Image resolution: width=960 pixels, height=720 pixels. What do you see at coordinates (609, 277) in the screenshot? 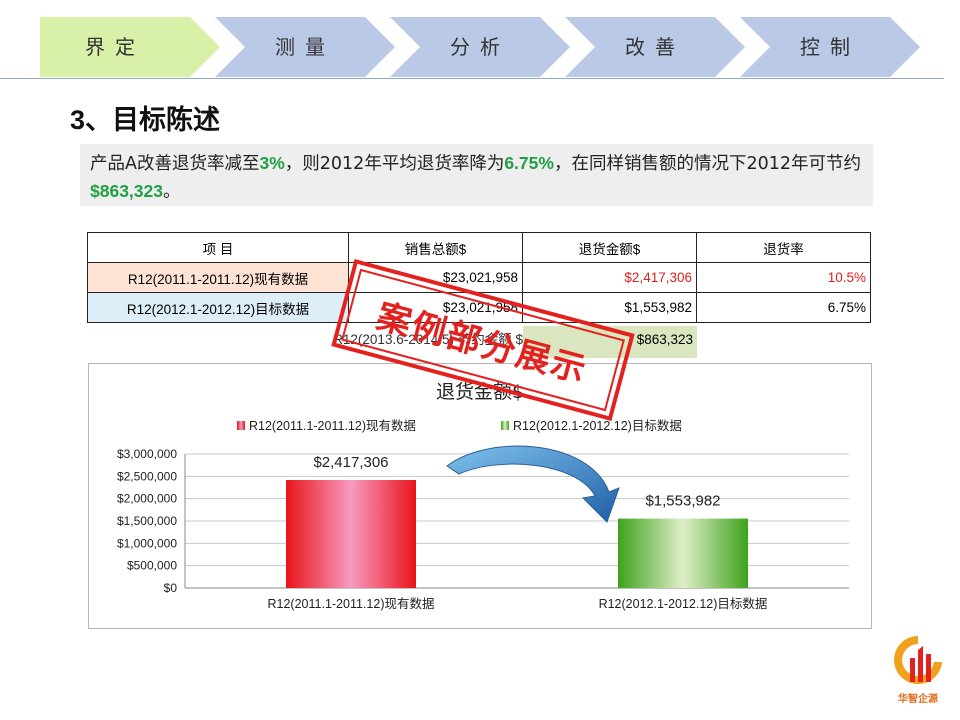
I see `row-returns: $2,417,306` at bounding box center [609, 277].